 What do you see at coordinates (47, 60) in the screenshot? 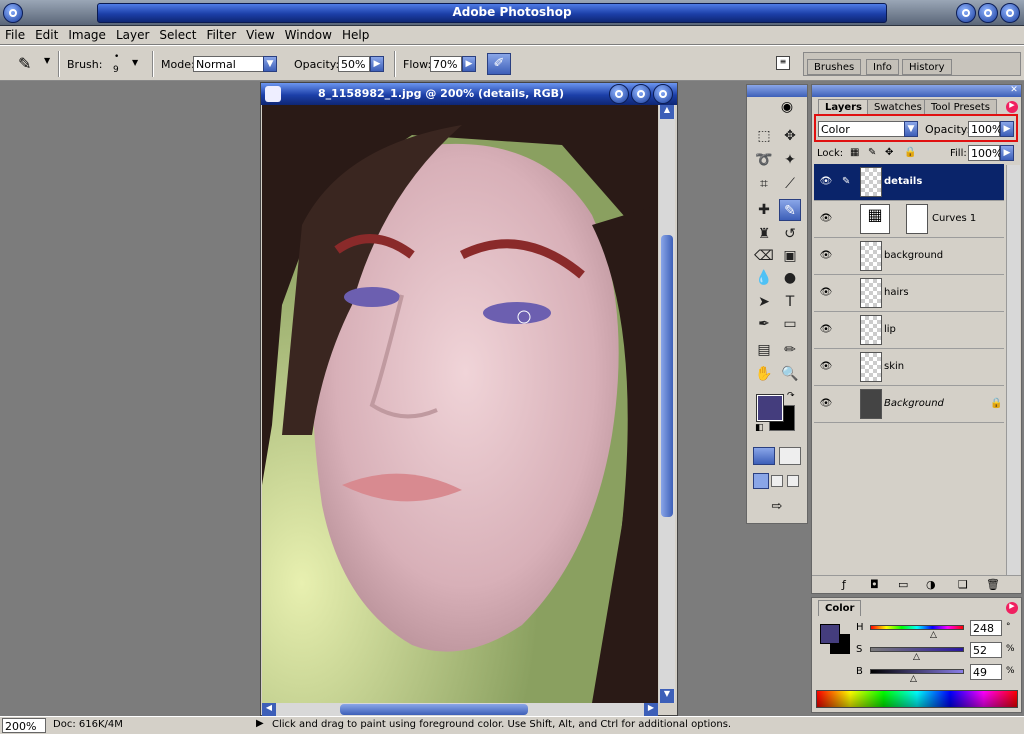
I see `tool-preset-arrow-icon: ▼` at bounding box center [47, 60].